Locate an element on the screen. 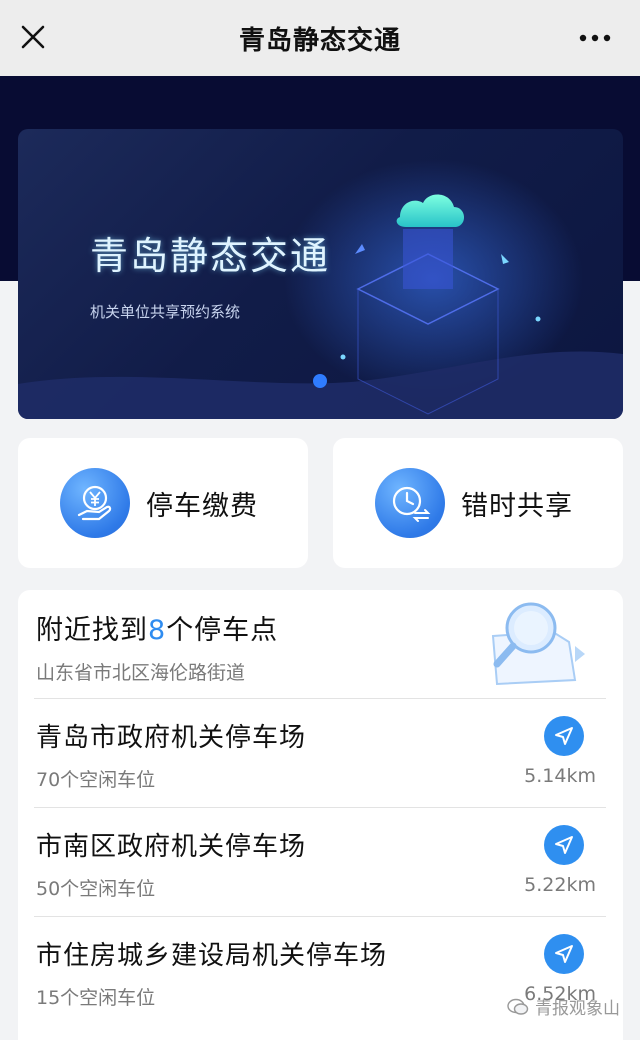 The width and height of the screenshot is (640, 1040). nearby-prefix: 附近找到 is located at coordinates (92, 630).